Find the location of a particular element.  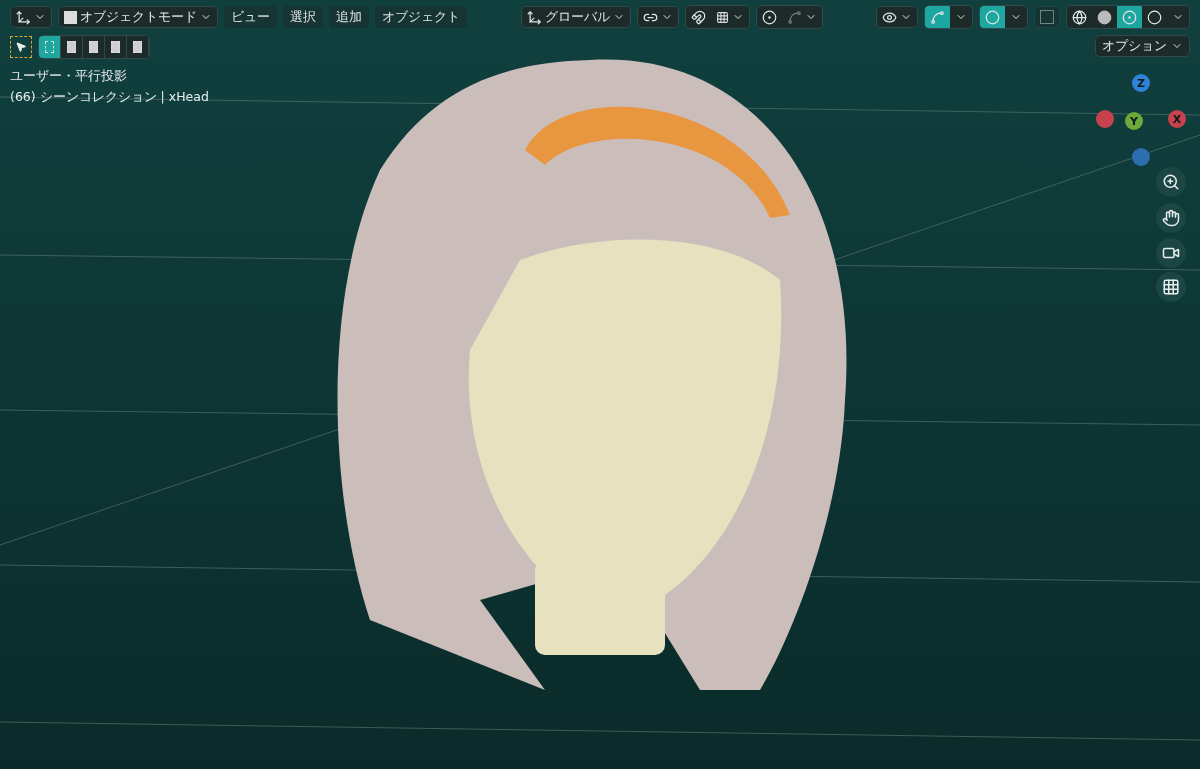

negative-z-axis-icon is located at coordinates (1141, 157).